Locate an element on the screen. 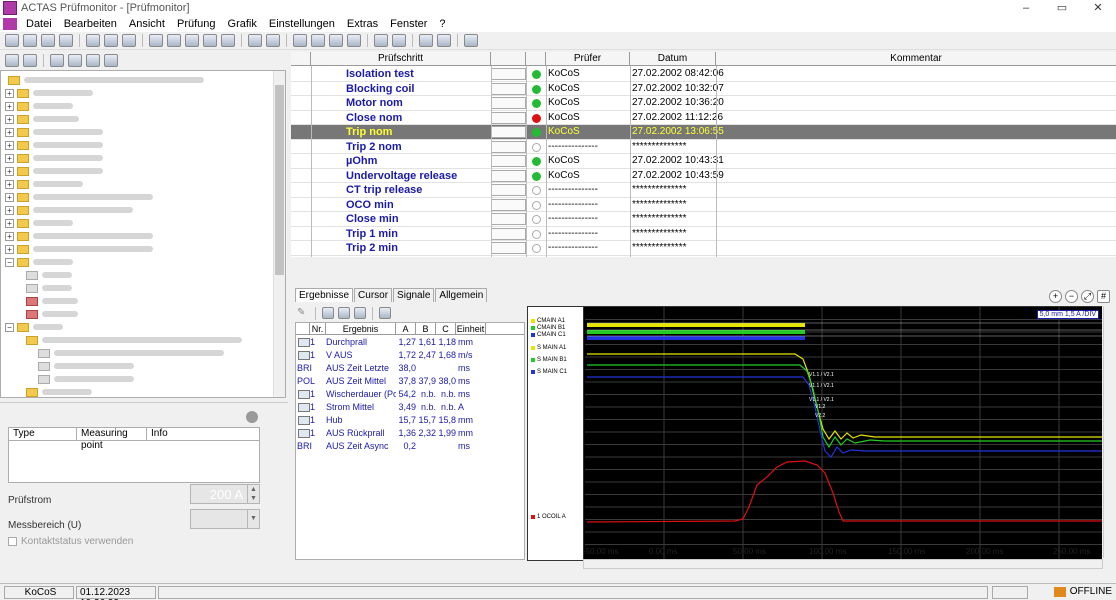  stop-icon is located at coordinates (210, 40).